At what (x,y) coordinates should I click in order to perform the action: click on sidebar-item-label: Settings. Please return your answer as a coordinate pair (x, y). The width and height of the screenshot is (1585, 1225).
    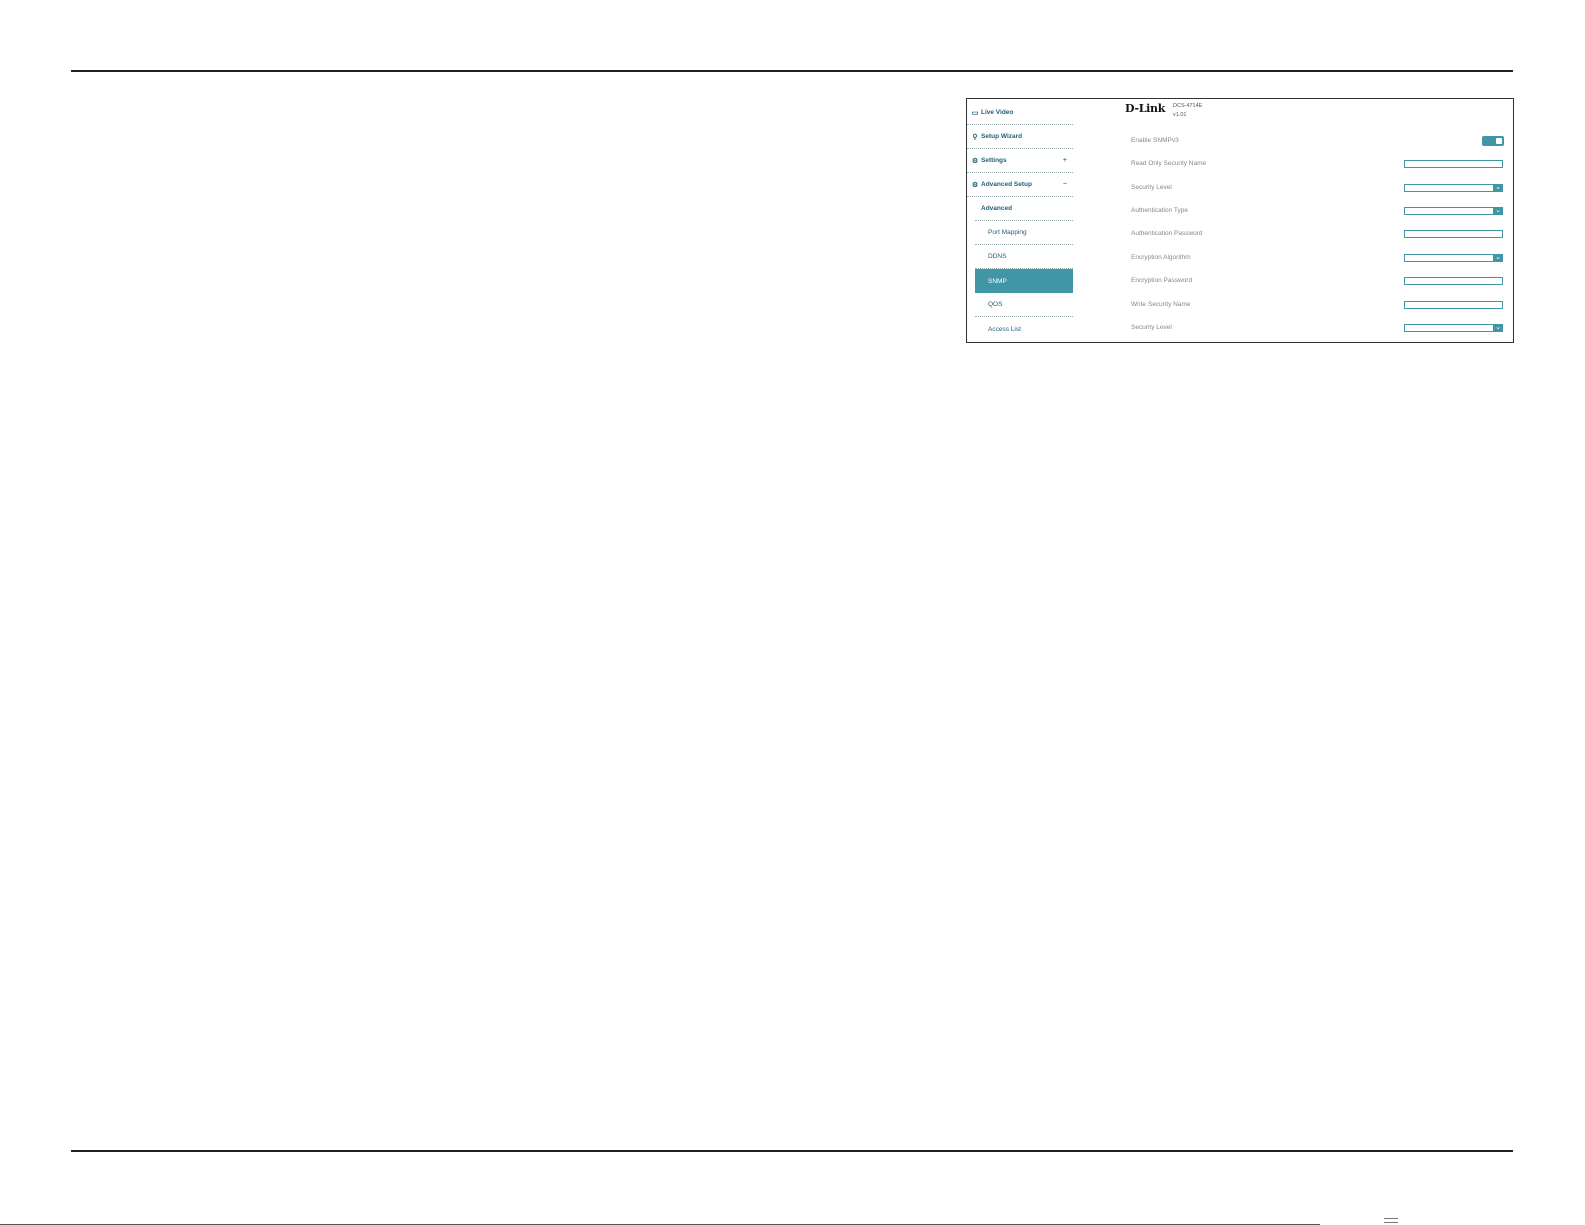
    Looking at the image, I should click on (994, 160).